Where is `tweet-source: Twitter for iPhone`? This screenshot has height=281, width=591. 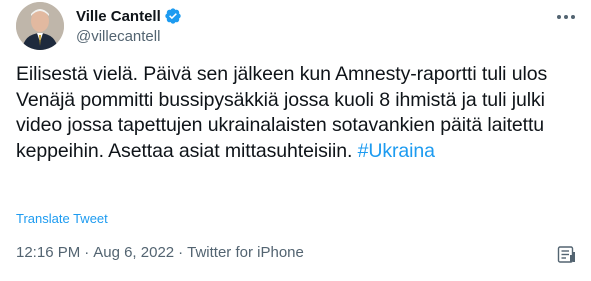 tweet-source: Twitter for iPhone is located at coordinates (245, 252).